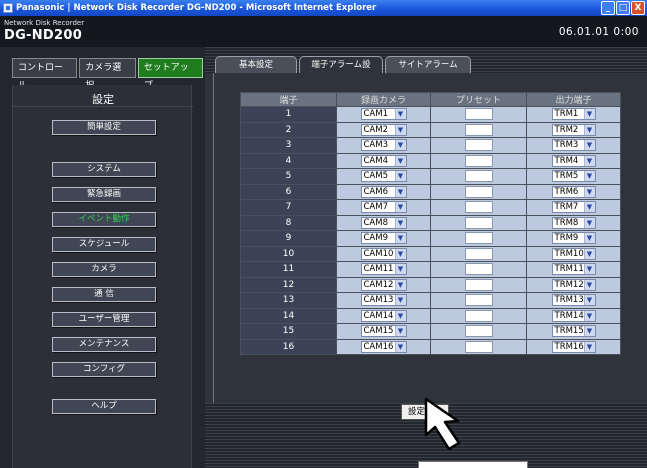 This screenshot has height=468, width=647. What do you see at coordinates (573, 346) in the screenshot?
I see `output-terminal-select: TRM16 ▼` at bounding box center [573, 346].